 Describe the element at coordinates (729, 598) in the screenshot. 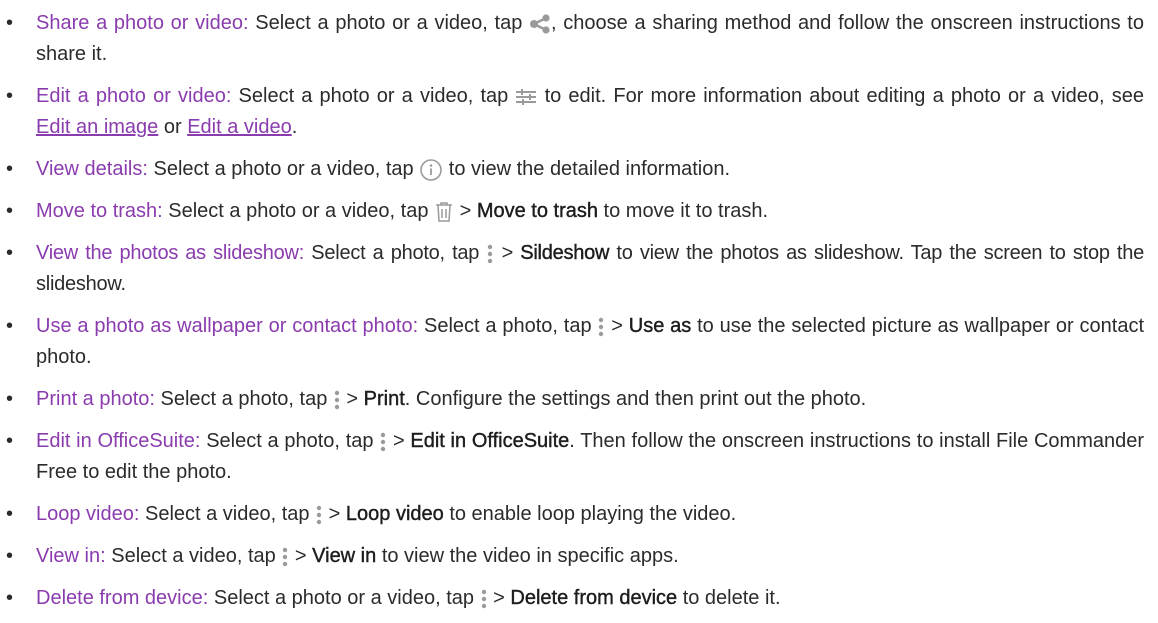

I see `item-text: to delete it.` at that location.